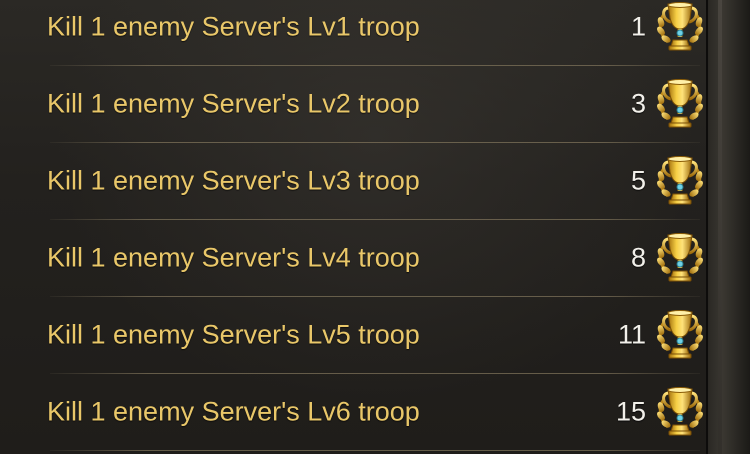 The width and height of the screenshot is (750, 454). I want to click on task-label: Kill 1 enemy Server's Lv2 troop, so click(233, 103).